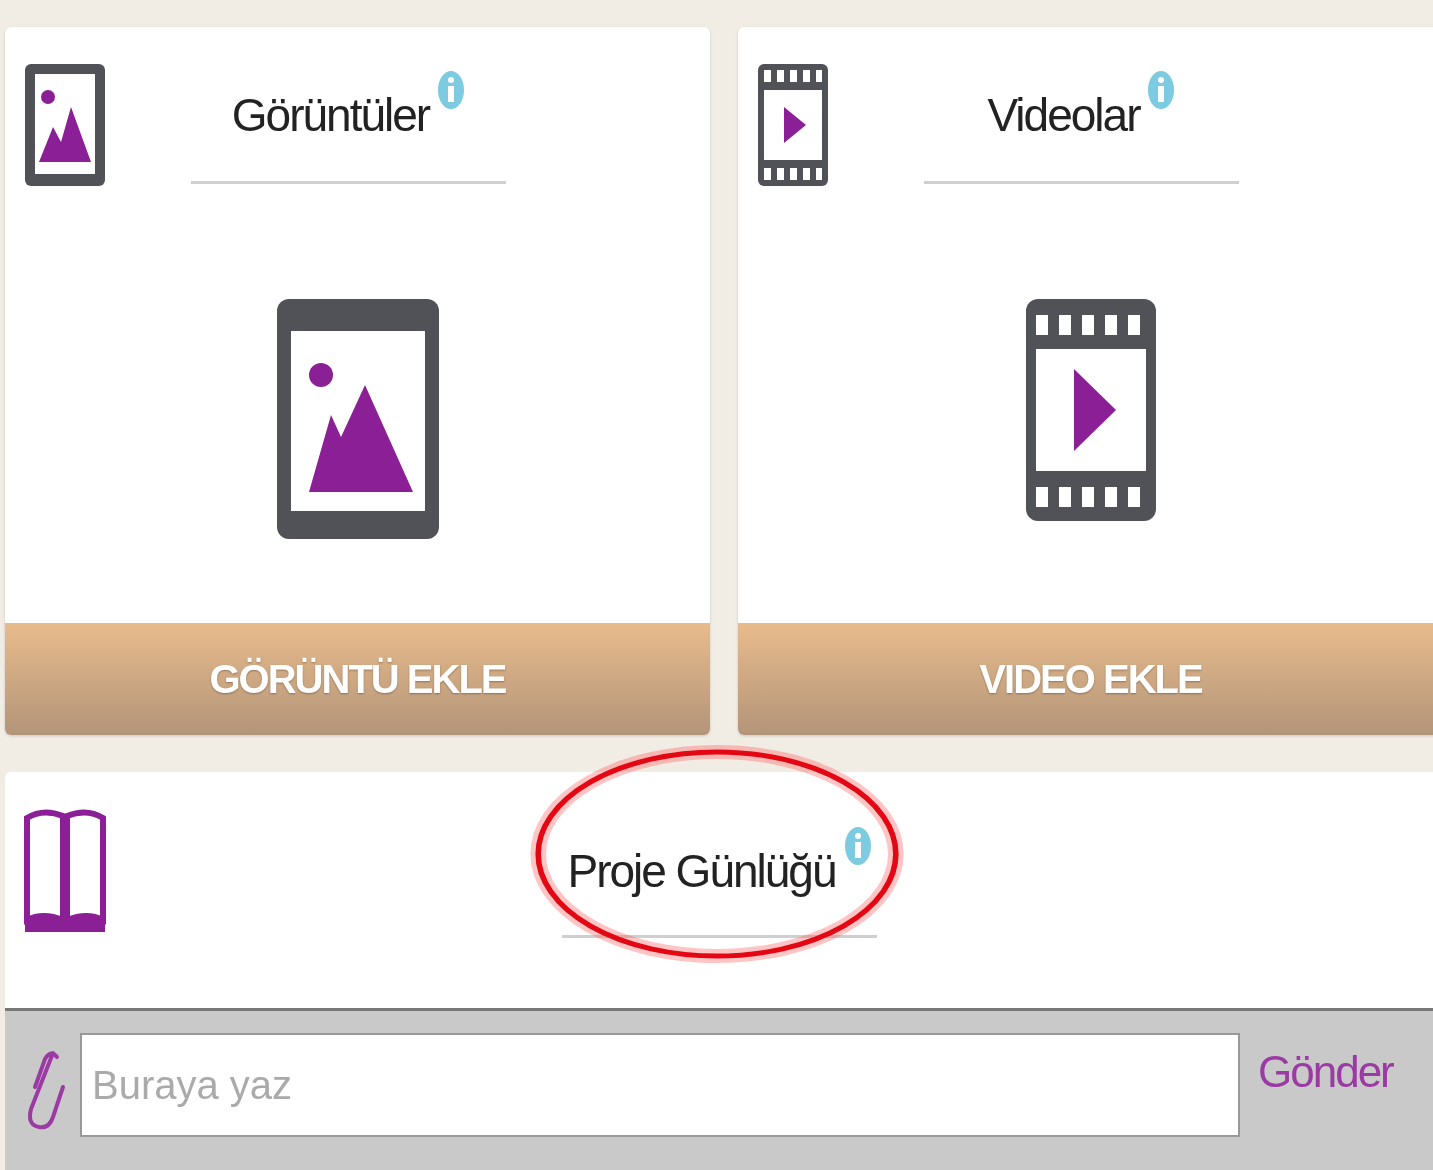  I want to click on card-title: Görüntüler, so click(330, 115).